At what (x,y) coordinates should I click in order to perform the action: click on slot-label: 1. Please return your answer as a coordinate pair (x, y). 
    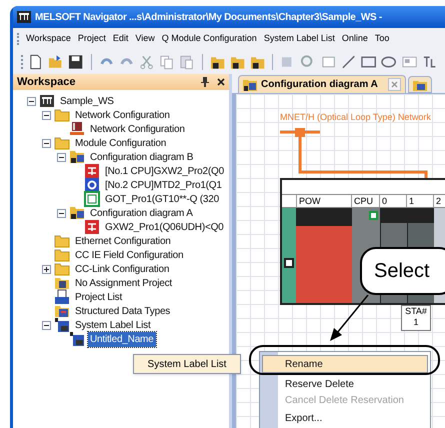
    Looking at the image, I should click on (420, 201).